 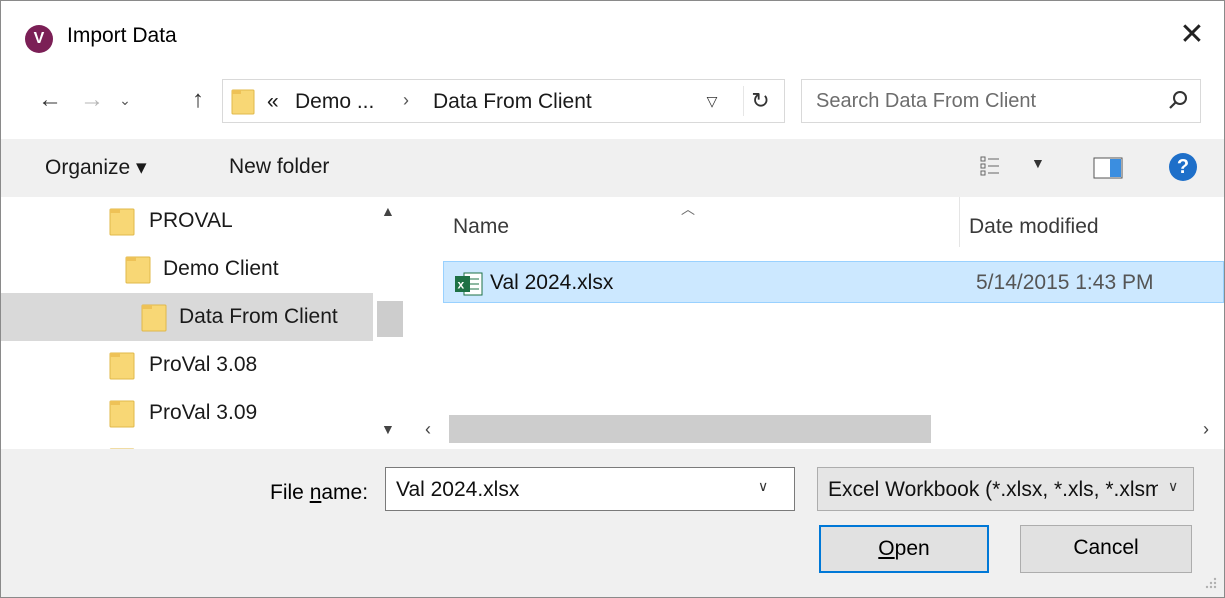 I want to click on breadcrumb-current: Data From Client, so click(x=512, y=102).